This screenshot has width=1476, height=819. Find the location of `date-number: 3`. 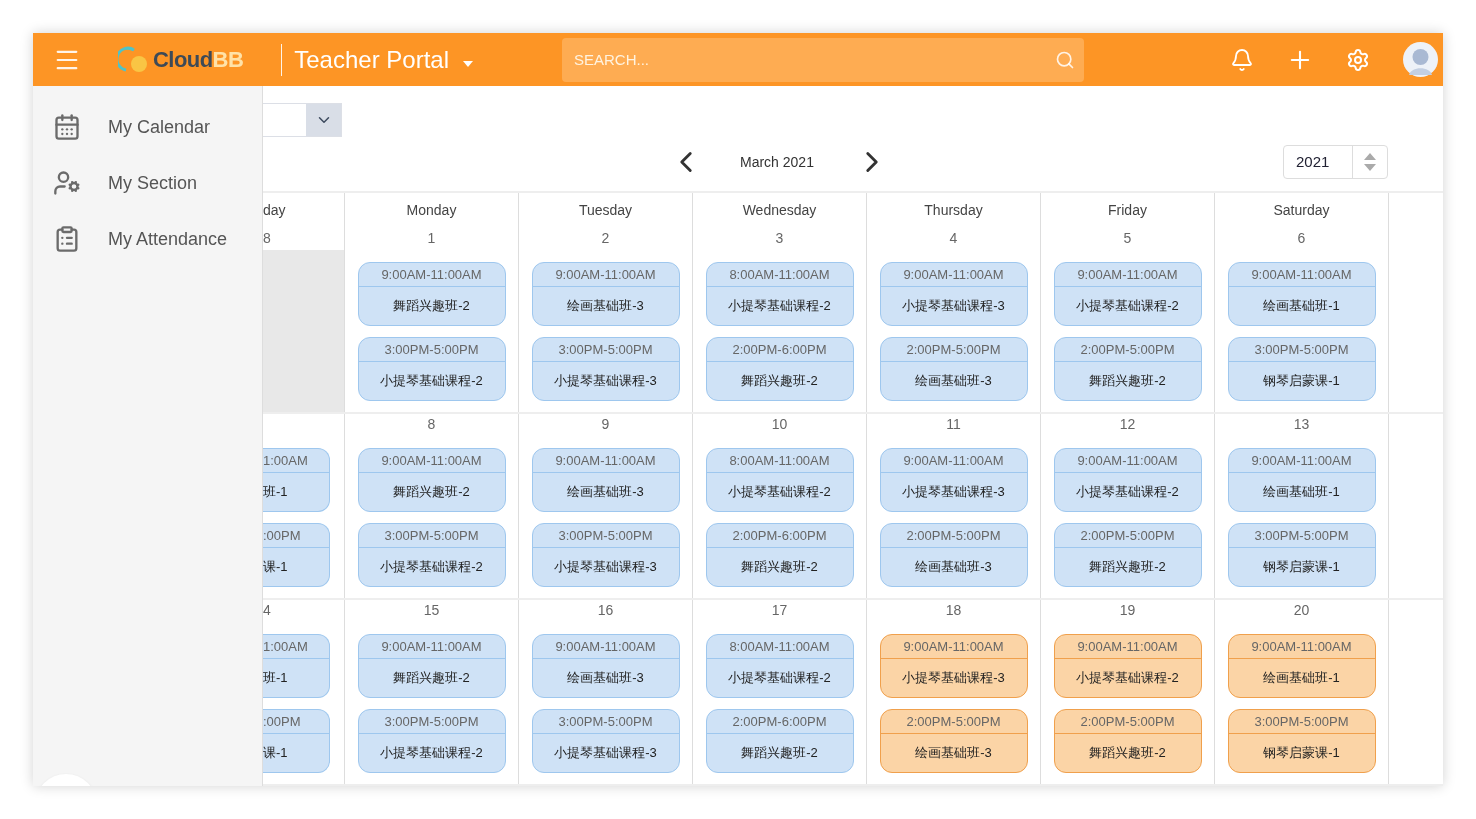

date-number: 3 is located at coordinates (779, 238).